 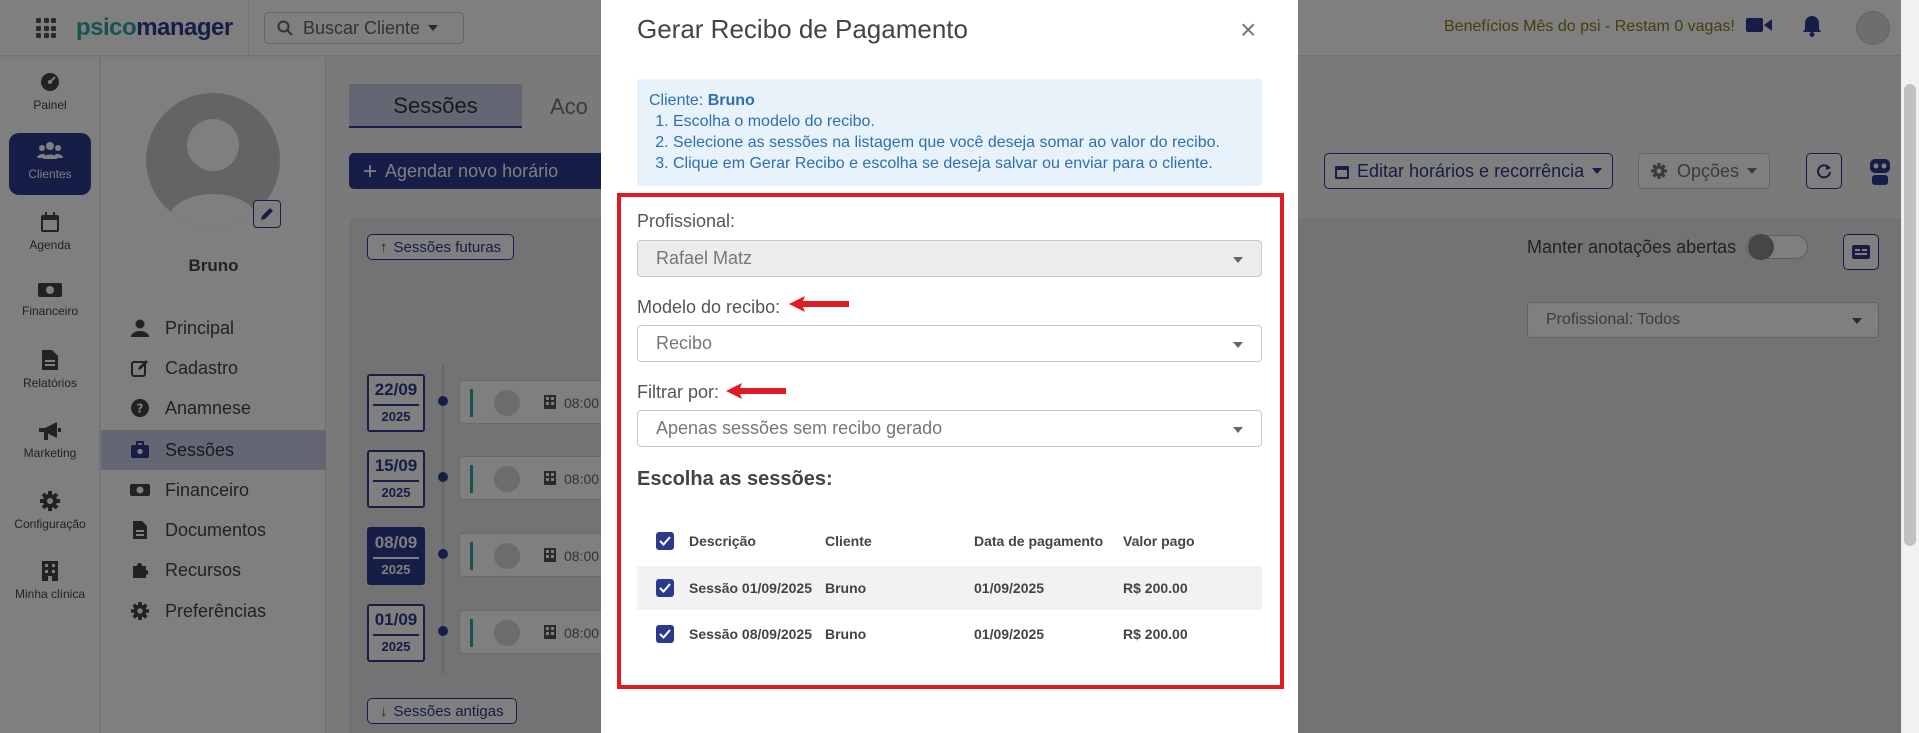 I want to click on column-header: Valor pago, so click(x=1159, y=541).